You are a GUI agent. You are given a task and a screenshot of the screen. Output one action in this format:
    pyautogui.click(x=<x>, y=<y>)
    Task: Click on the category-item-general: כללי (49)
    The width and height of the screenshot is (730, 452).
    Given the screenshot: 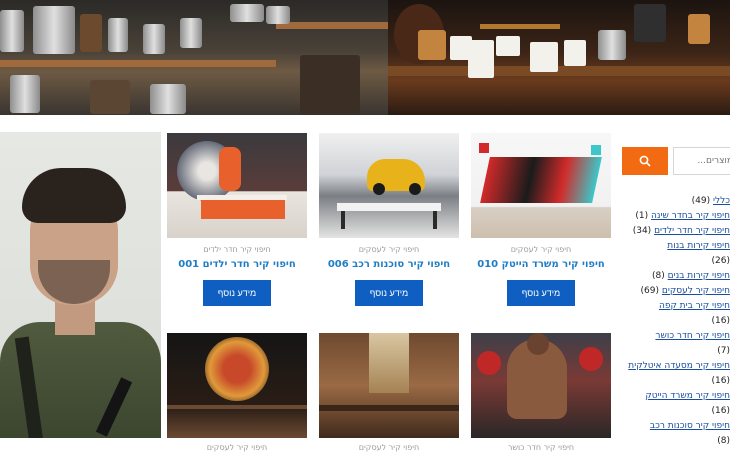 What is the action you would take?
    pyautogui.click(x=711, y=201)
    